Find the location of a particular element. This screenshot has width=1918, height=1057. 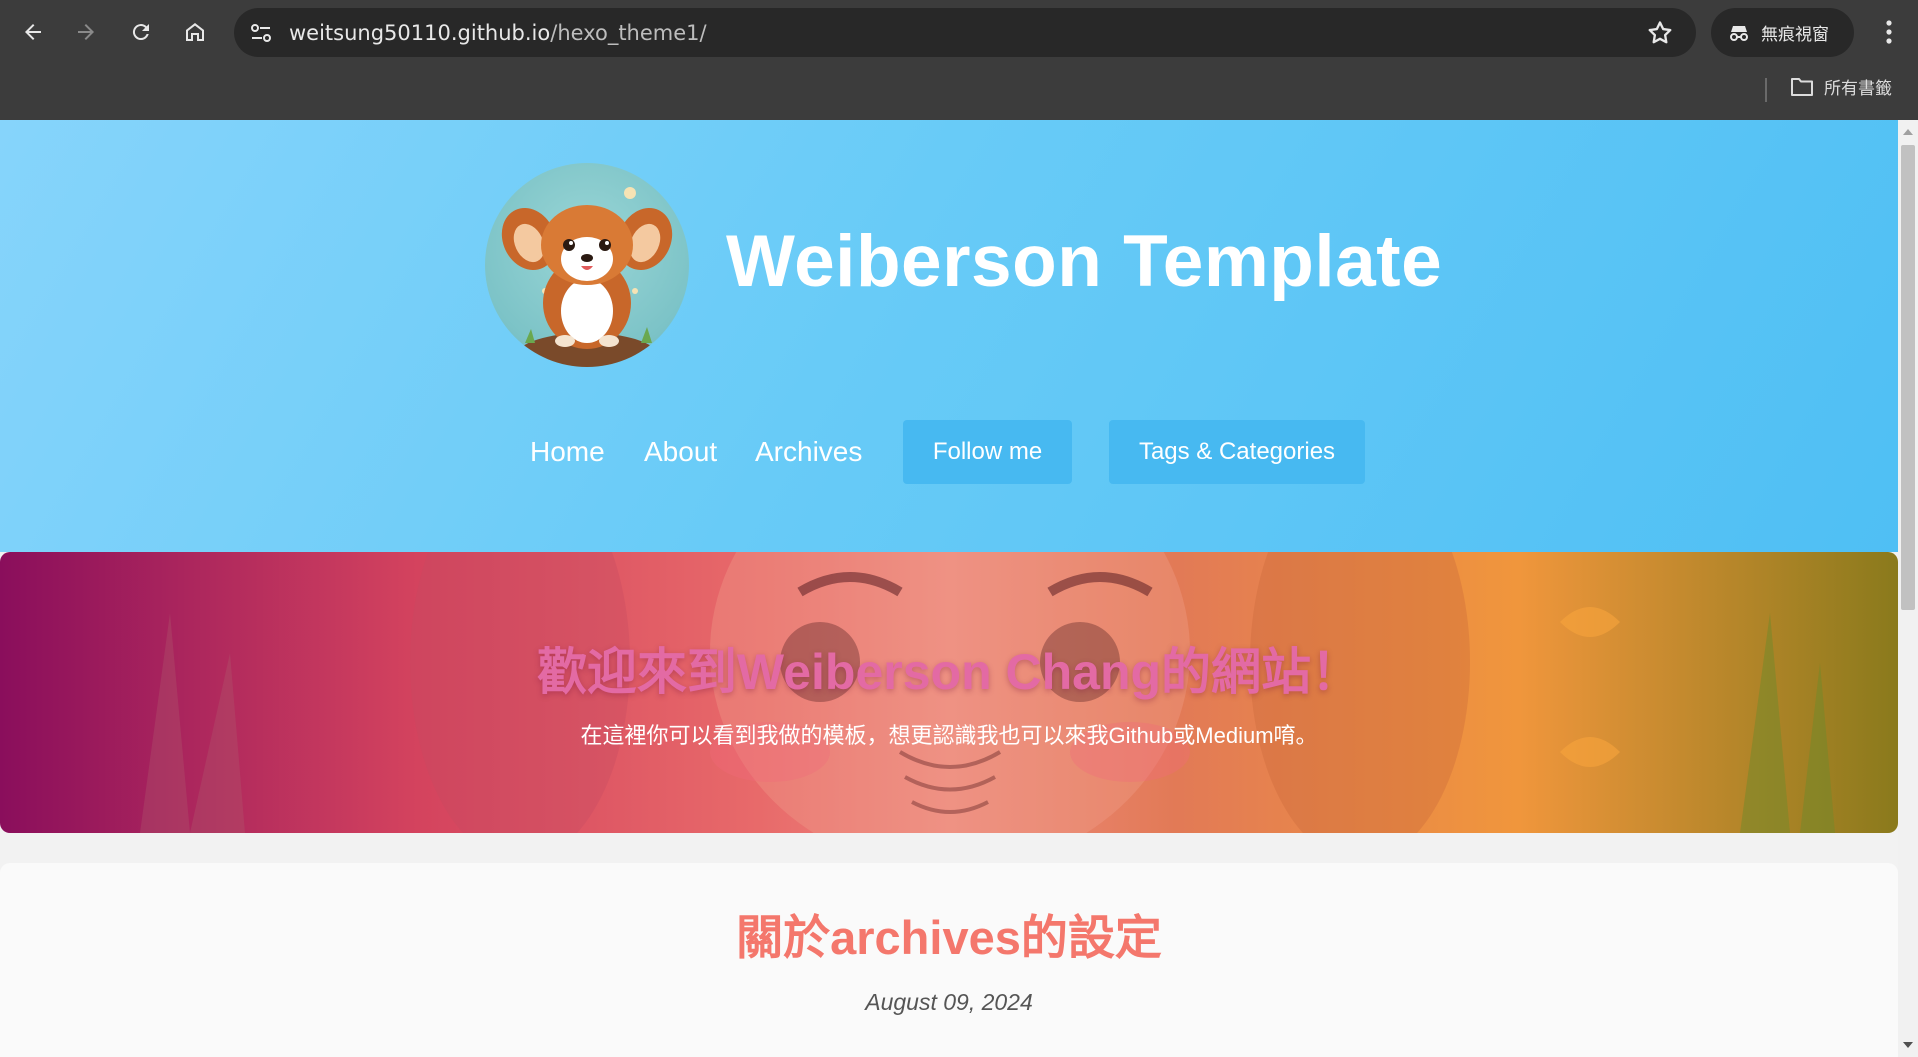

incognito-label: 無痕視窗 is located at coordinates (1795, 35).